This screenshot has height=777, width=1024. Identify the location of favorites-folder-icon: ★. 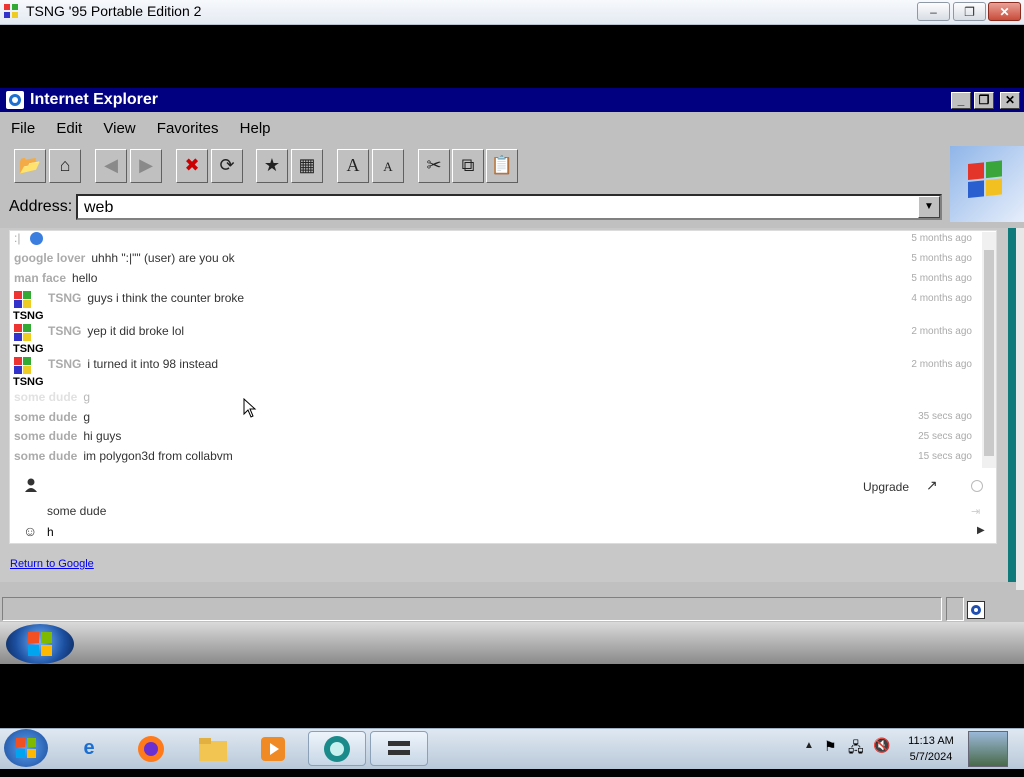
(272, 165).